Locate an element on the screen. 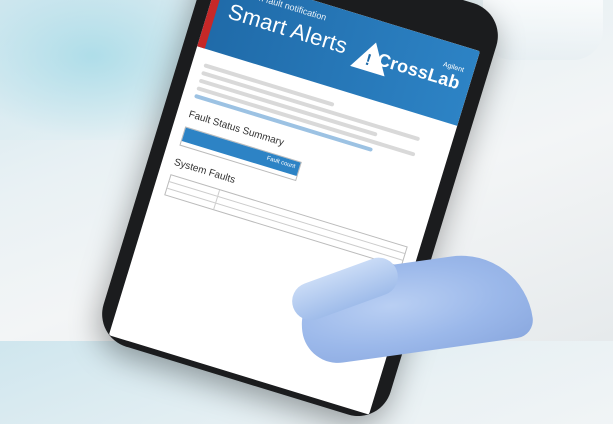  background-beaker is located at coordinates (543, 30).